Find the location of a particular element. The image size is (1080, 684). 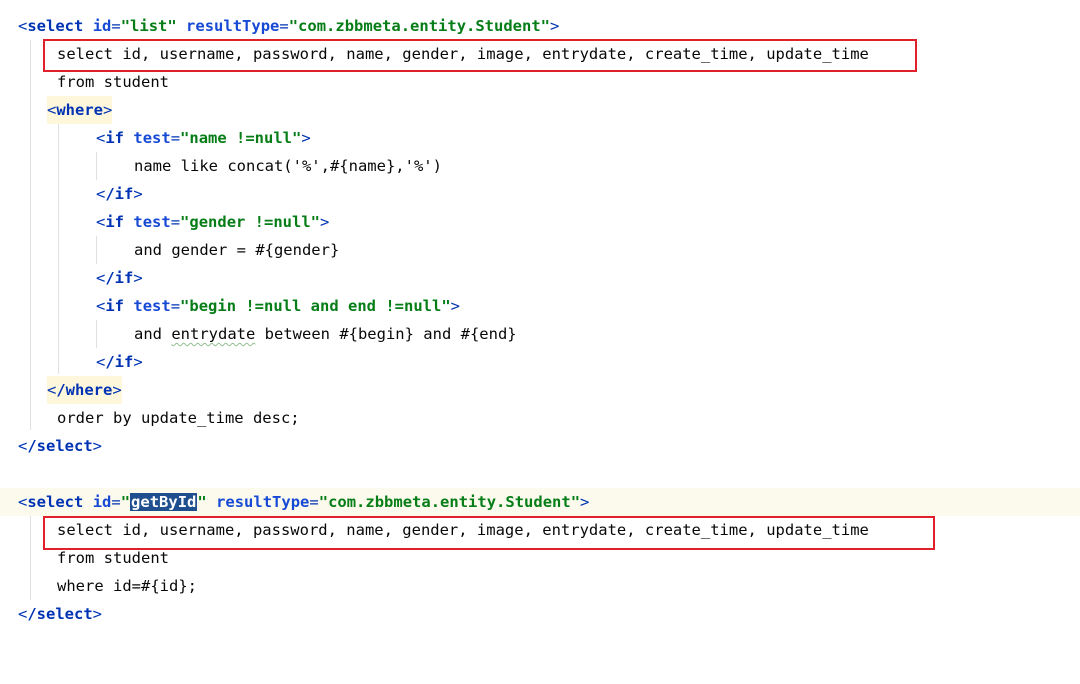

code-line: <where> is located at coordinates (540, 110).